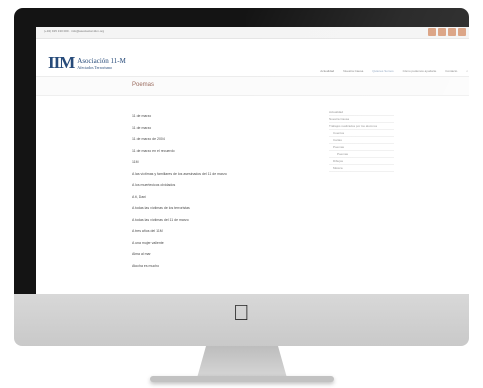 This screenshot has height=388, width=483. Describe the element at coordinates (242, 379) in the screenshot. I see `imac-stand-base` at that location.